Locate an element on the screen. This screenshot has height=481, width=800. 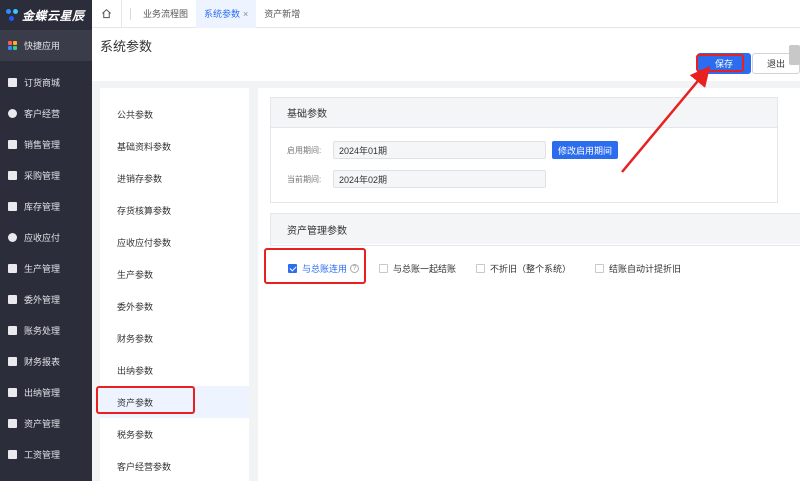
bag-icon is located at coordinates (12, 82).